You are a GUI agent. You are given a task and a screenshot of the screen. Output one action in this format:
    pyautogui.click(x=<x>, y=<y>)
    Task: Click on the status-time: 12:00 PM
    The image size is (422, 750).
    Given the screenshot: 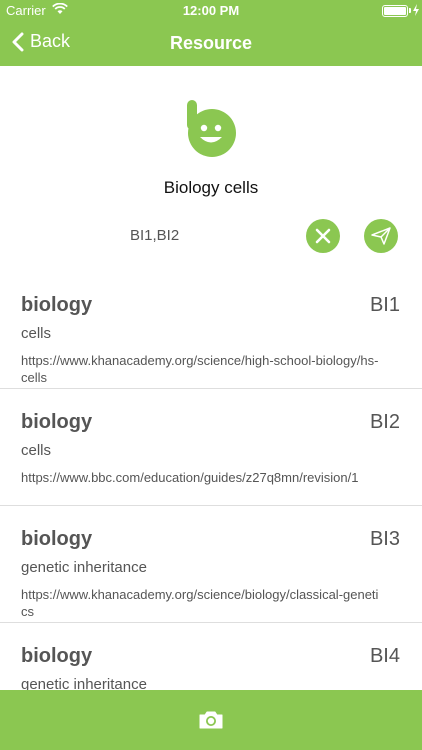 What is the action you would take?
    pyautogui.click(x=211, y=10)
    